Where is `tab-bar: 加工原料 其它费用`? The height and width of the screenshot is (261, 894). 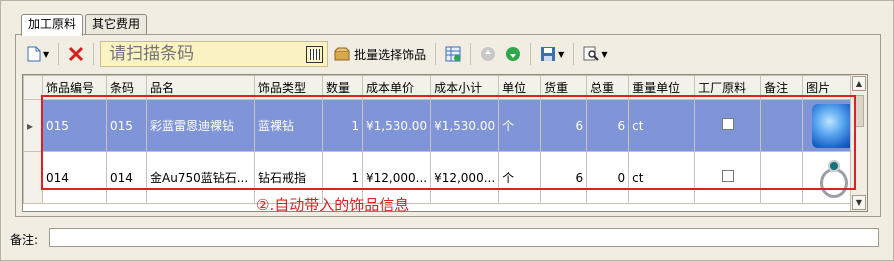 tab-bar: 加工原料 其它费用 is located at coordinates (85, 25).